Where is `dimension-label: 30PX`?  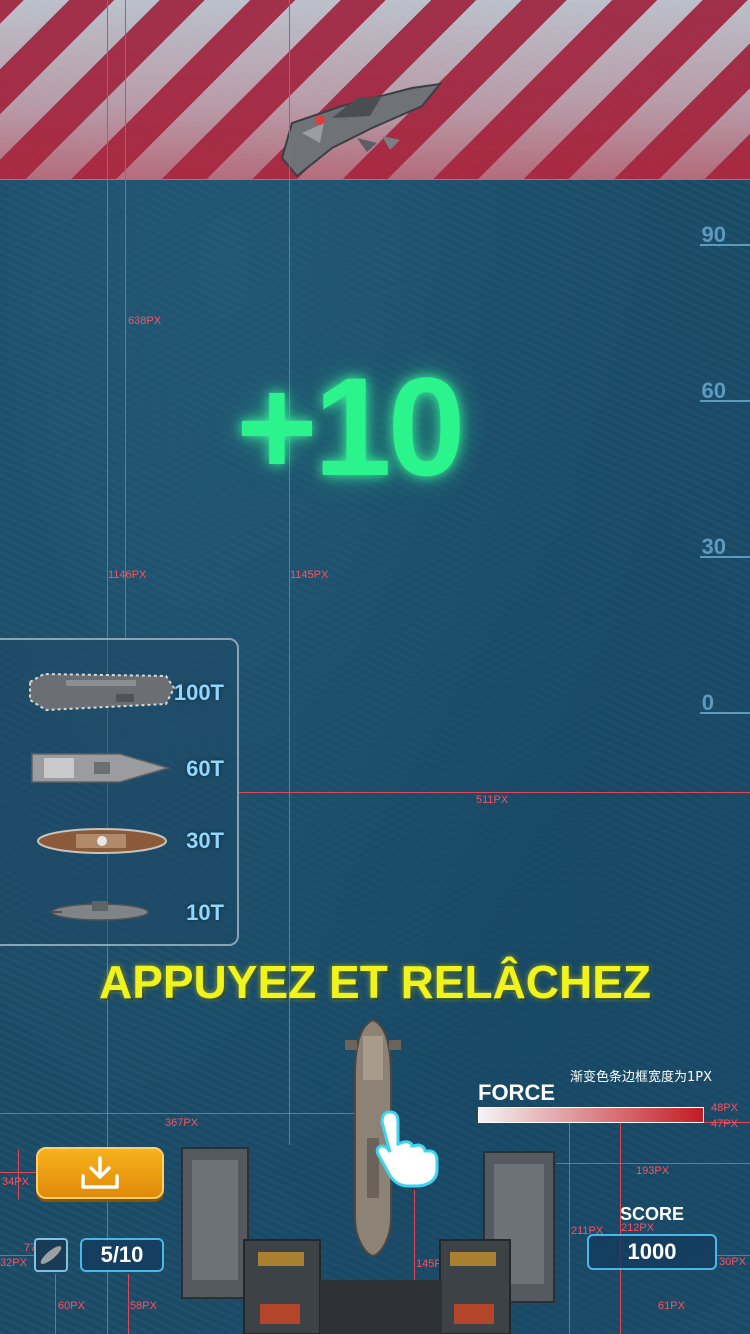
dimension-label: 30PX is located at coordinates (732, 1262).